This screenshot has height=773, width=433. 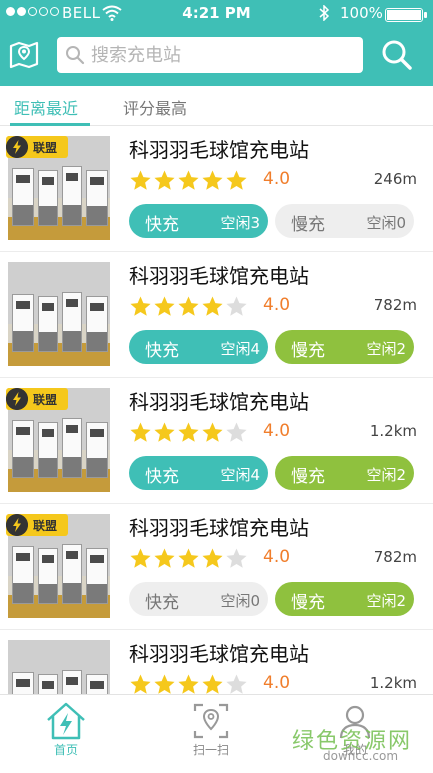 What do you see at coordinates (397, 55) in the screenshot?
I see `search-button-icon` at bounding box center [397, 55].